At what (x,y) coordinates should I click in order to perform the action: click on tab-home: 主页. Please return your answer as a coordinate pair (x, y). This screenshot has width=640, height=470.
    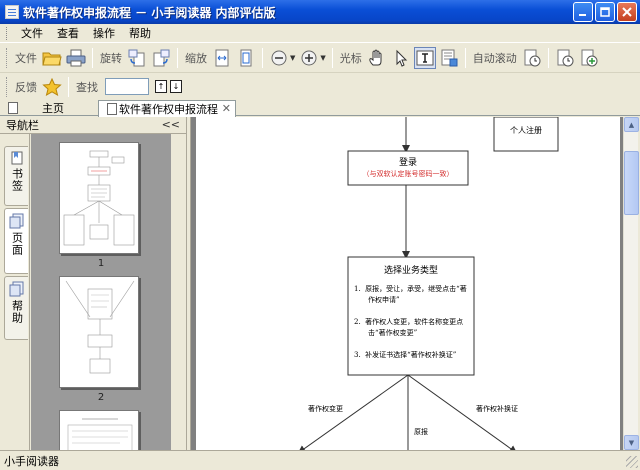
    Looking at the image, I should click on (49, 108).